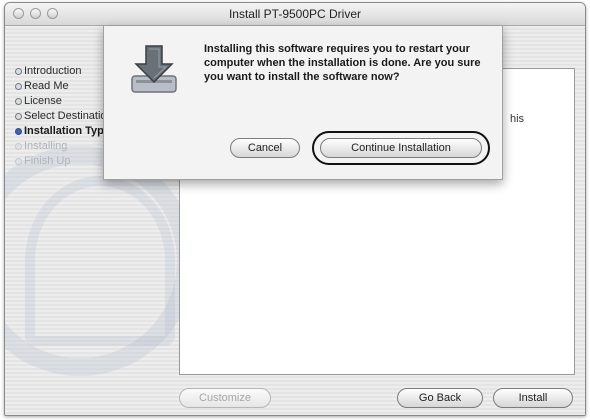 The image size is (590, 420). What do you see at coordinates (18, 131) in the screenshot?
I see `step-bullet-current-icon` at bounding box center [18, 131].